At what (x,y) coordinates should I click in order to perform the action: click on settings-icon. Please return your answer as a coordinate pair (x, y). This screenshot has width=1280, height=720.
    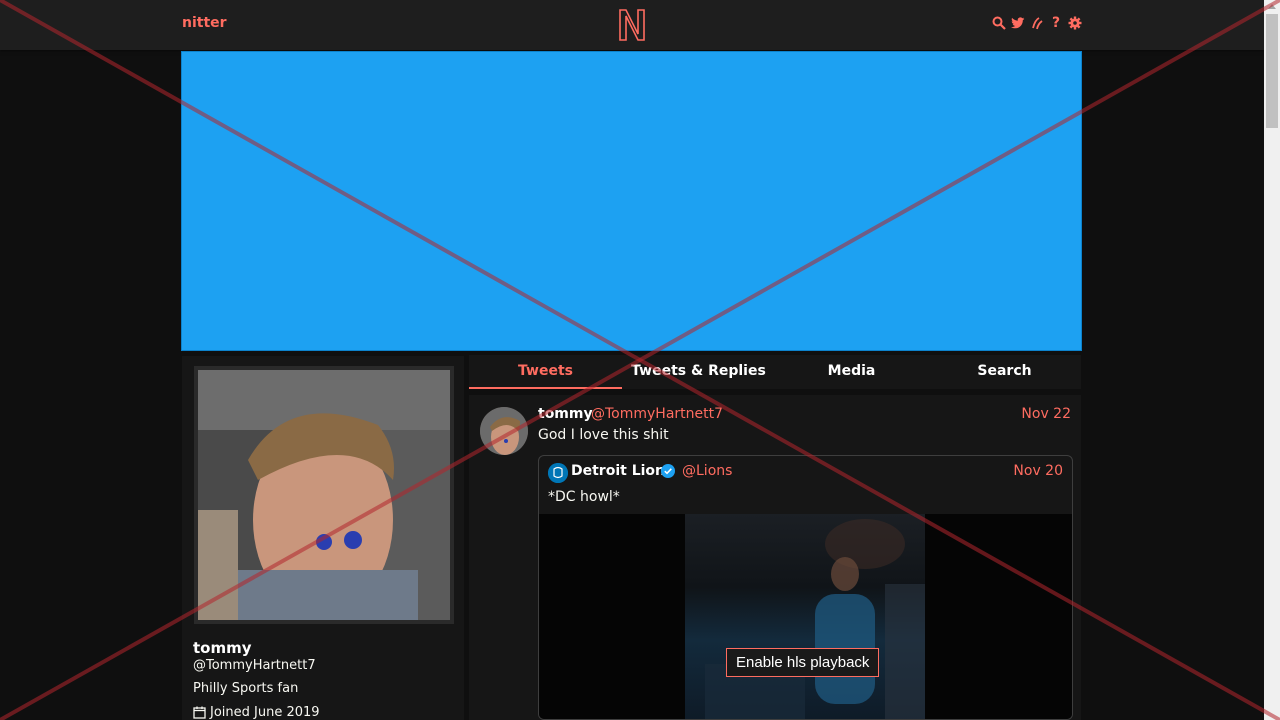
    Looking at the image, I should click on (1075, 23).